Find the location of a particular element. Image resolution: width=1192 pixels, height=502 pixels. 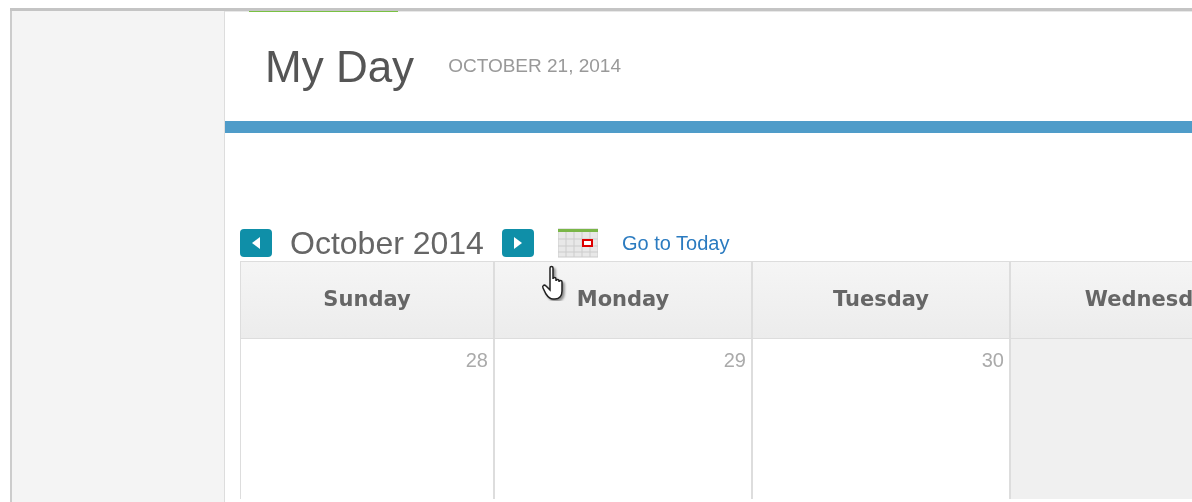

day-cell: 28 is located at coordinates (367, 419).